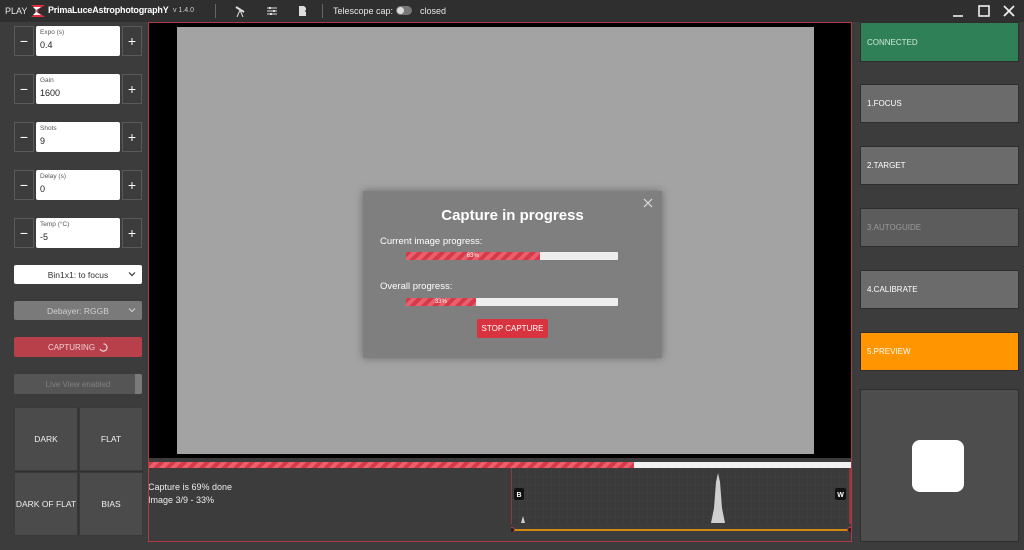 This screenshot has width=1024, height=550. Describe the element at coordinates (433, 11) in the screenshot. I see `telescope-cap-status: closed` at that location.